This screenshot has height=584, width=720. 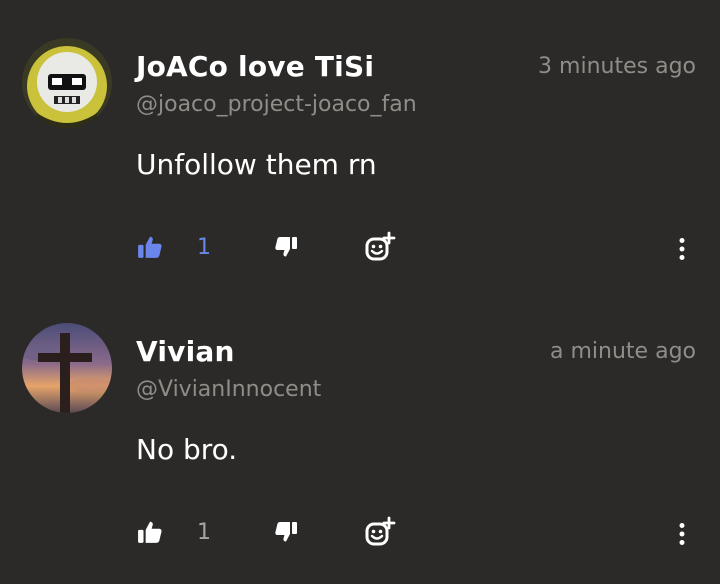 I want to click on add-reaction-button, so click(x=380, y=532).